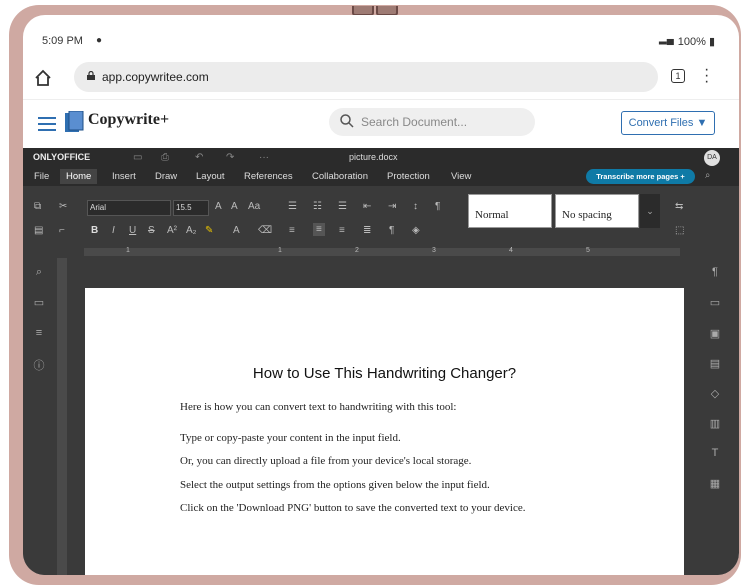  I want to click on paragraph-mark-icon: ¶, so click(437, 206).